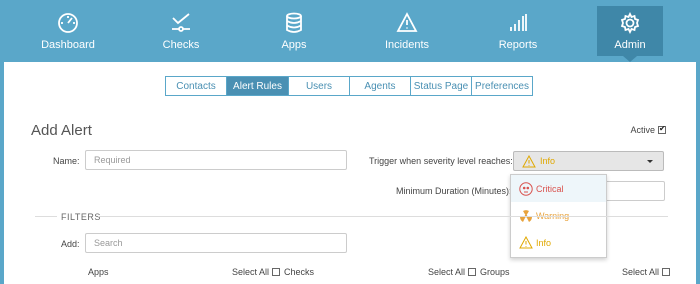 This screenshot has width=700, height=284. I want to click on tab-contacts: Contacts, so click(196, 86).